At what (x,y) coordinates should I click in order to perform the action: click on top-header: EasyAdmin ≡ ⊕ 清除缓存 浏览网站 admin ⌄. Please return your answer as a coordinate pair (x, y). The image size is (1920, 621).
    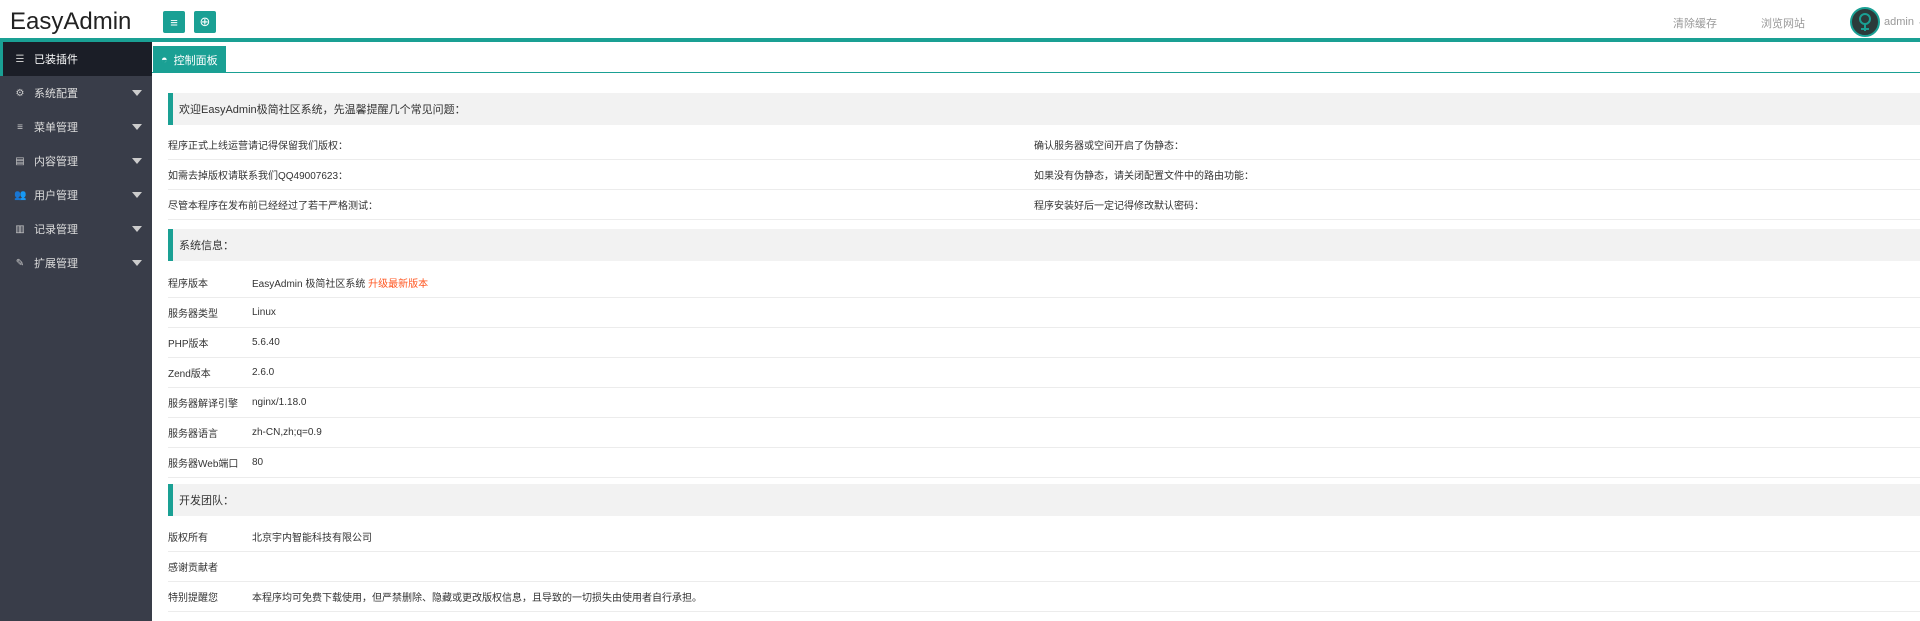
    Looking at the image, I should click on (960, 21).